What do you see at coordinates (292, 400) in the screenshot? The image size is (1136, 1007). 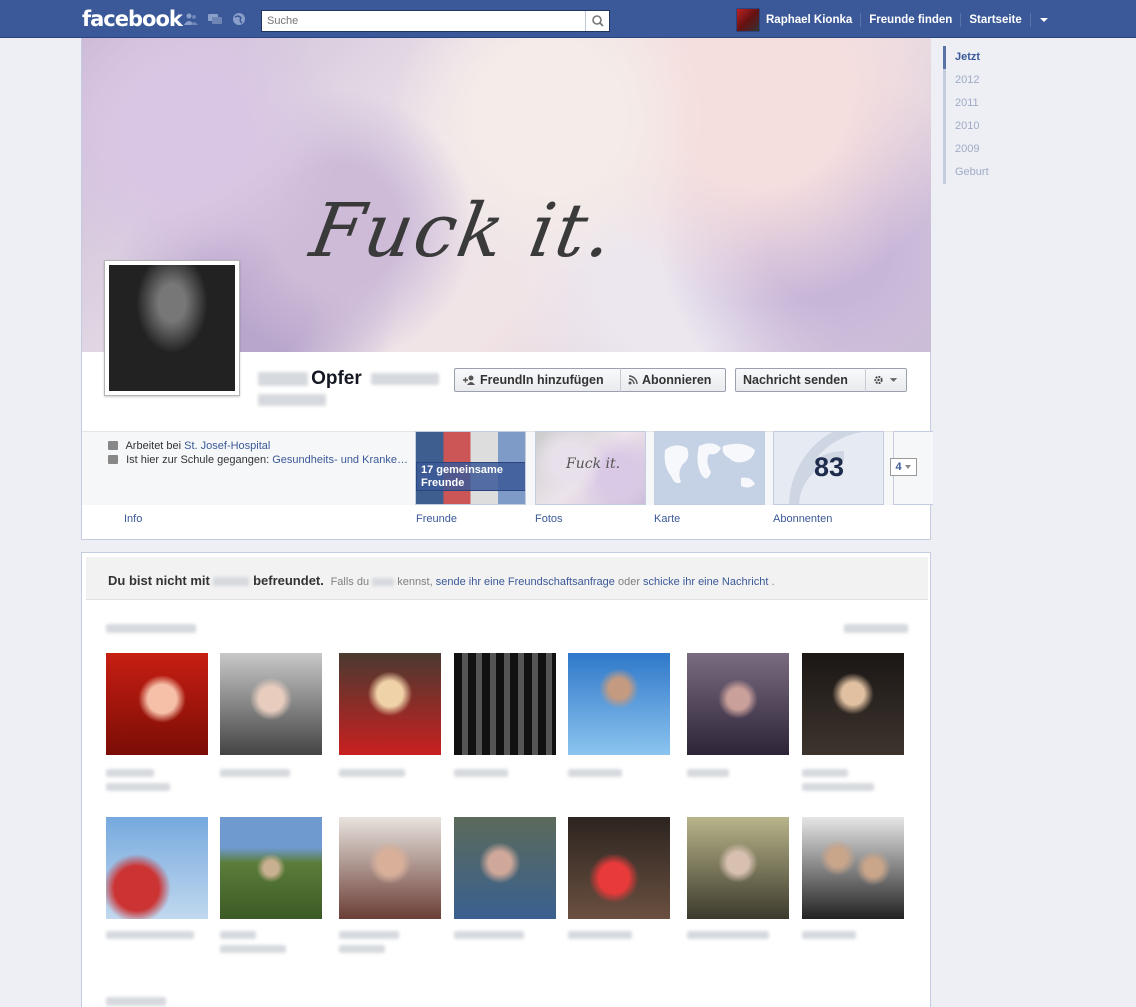 I see `redacted-alt-name-part` at bounding box center [292, 400].